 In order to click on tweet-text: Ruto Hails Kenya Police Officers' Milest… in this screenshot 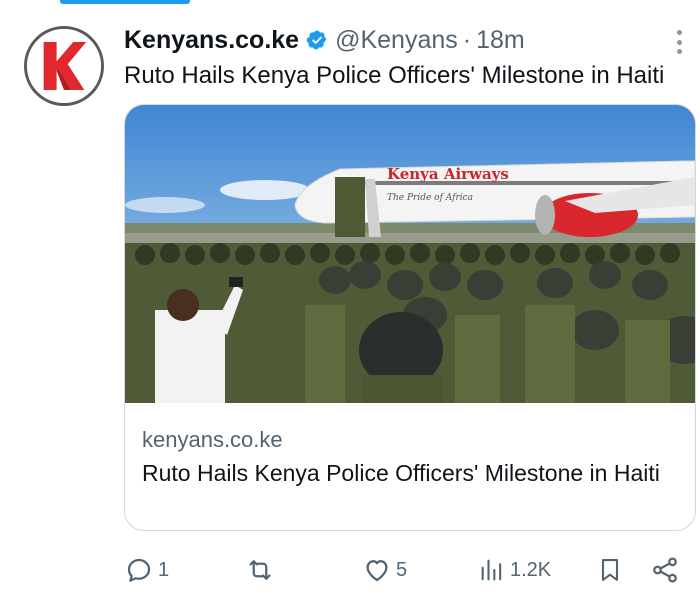, I will do `click(394, 75)`.